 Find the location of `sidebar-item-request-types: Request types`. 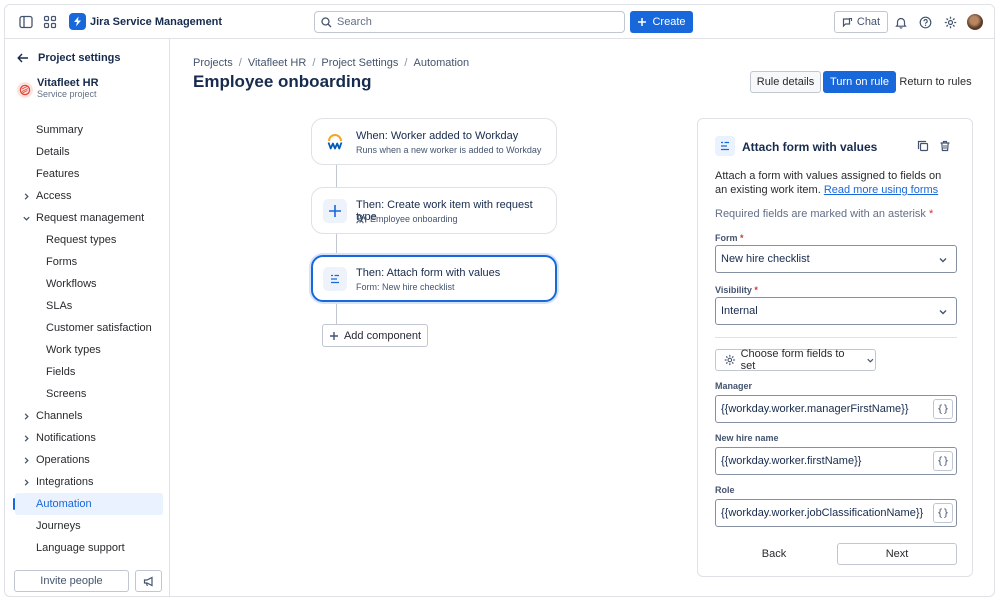

sidebar-item-request-types: Request types is located at coordinates (89, 240).